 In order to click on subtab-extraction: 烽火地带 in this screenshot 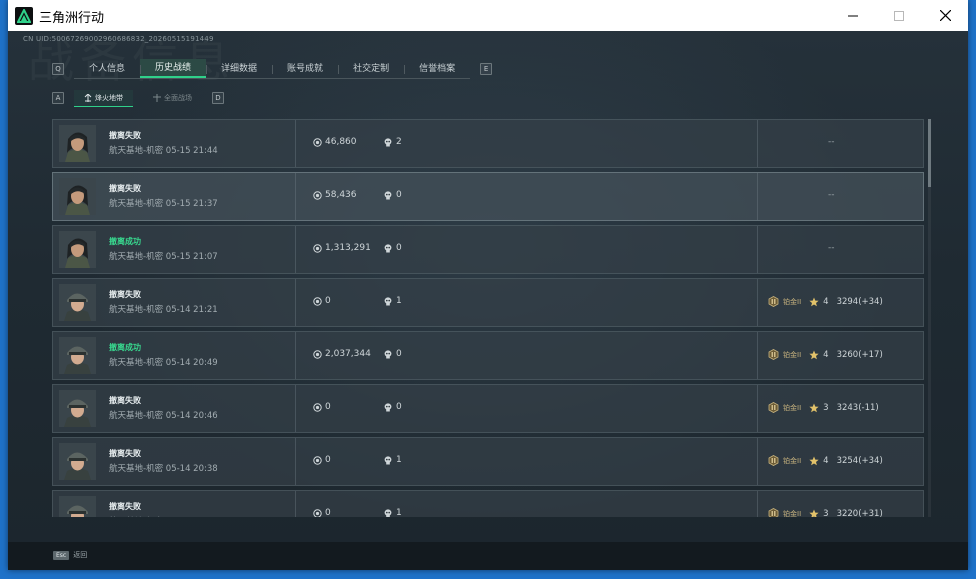, I will do `click(103, 98)`.